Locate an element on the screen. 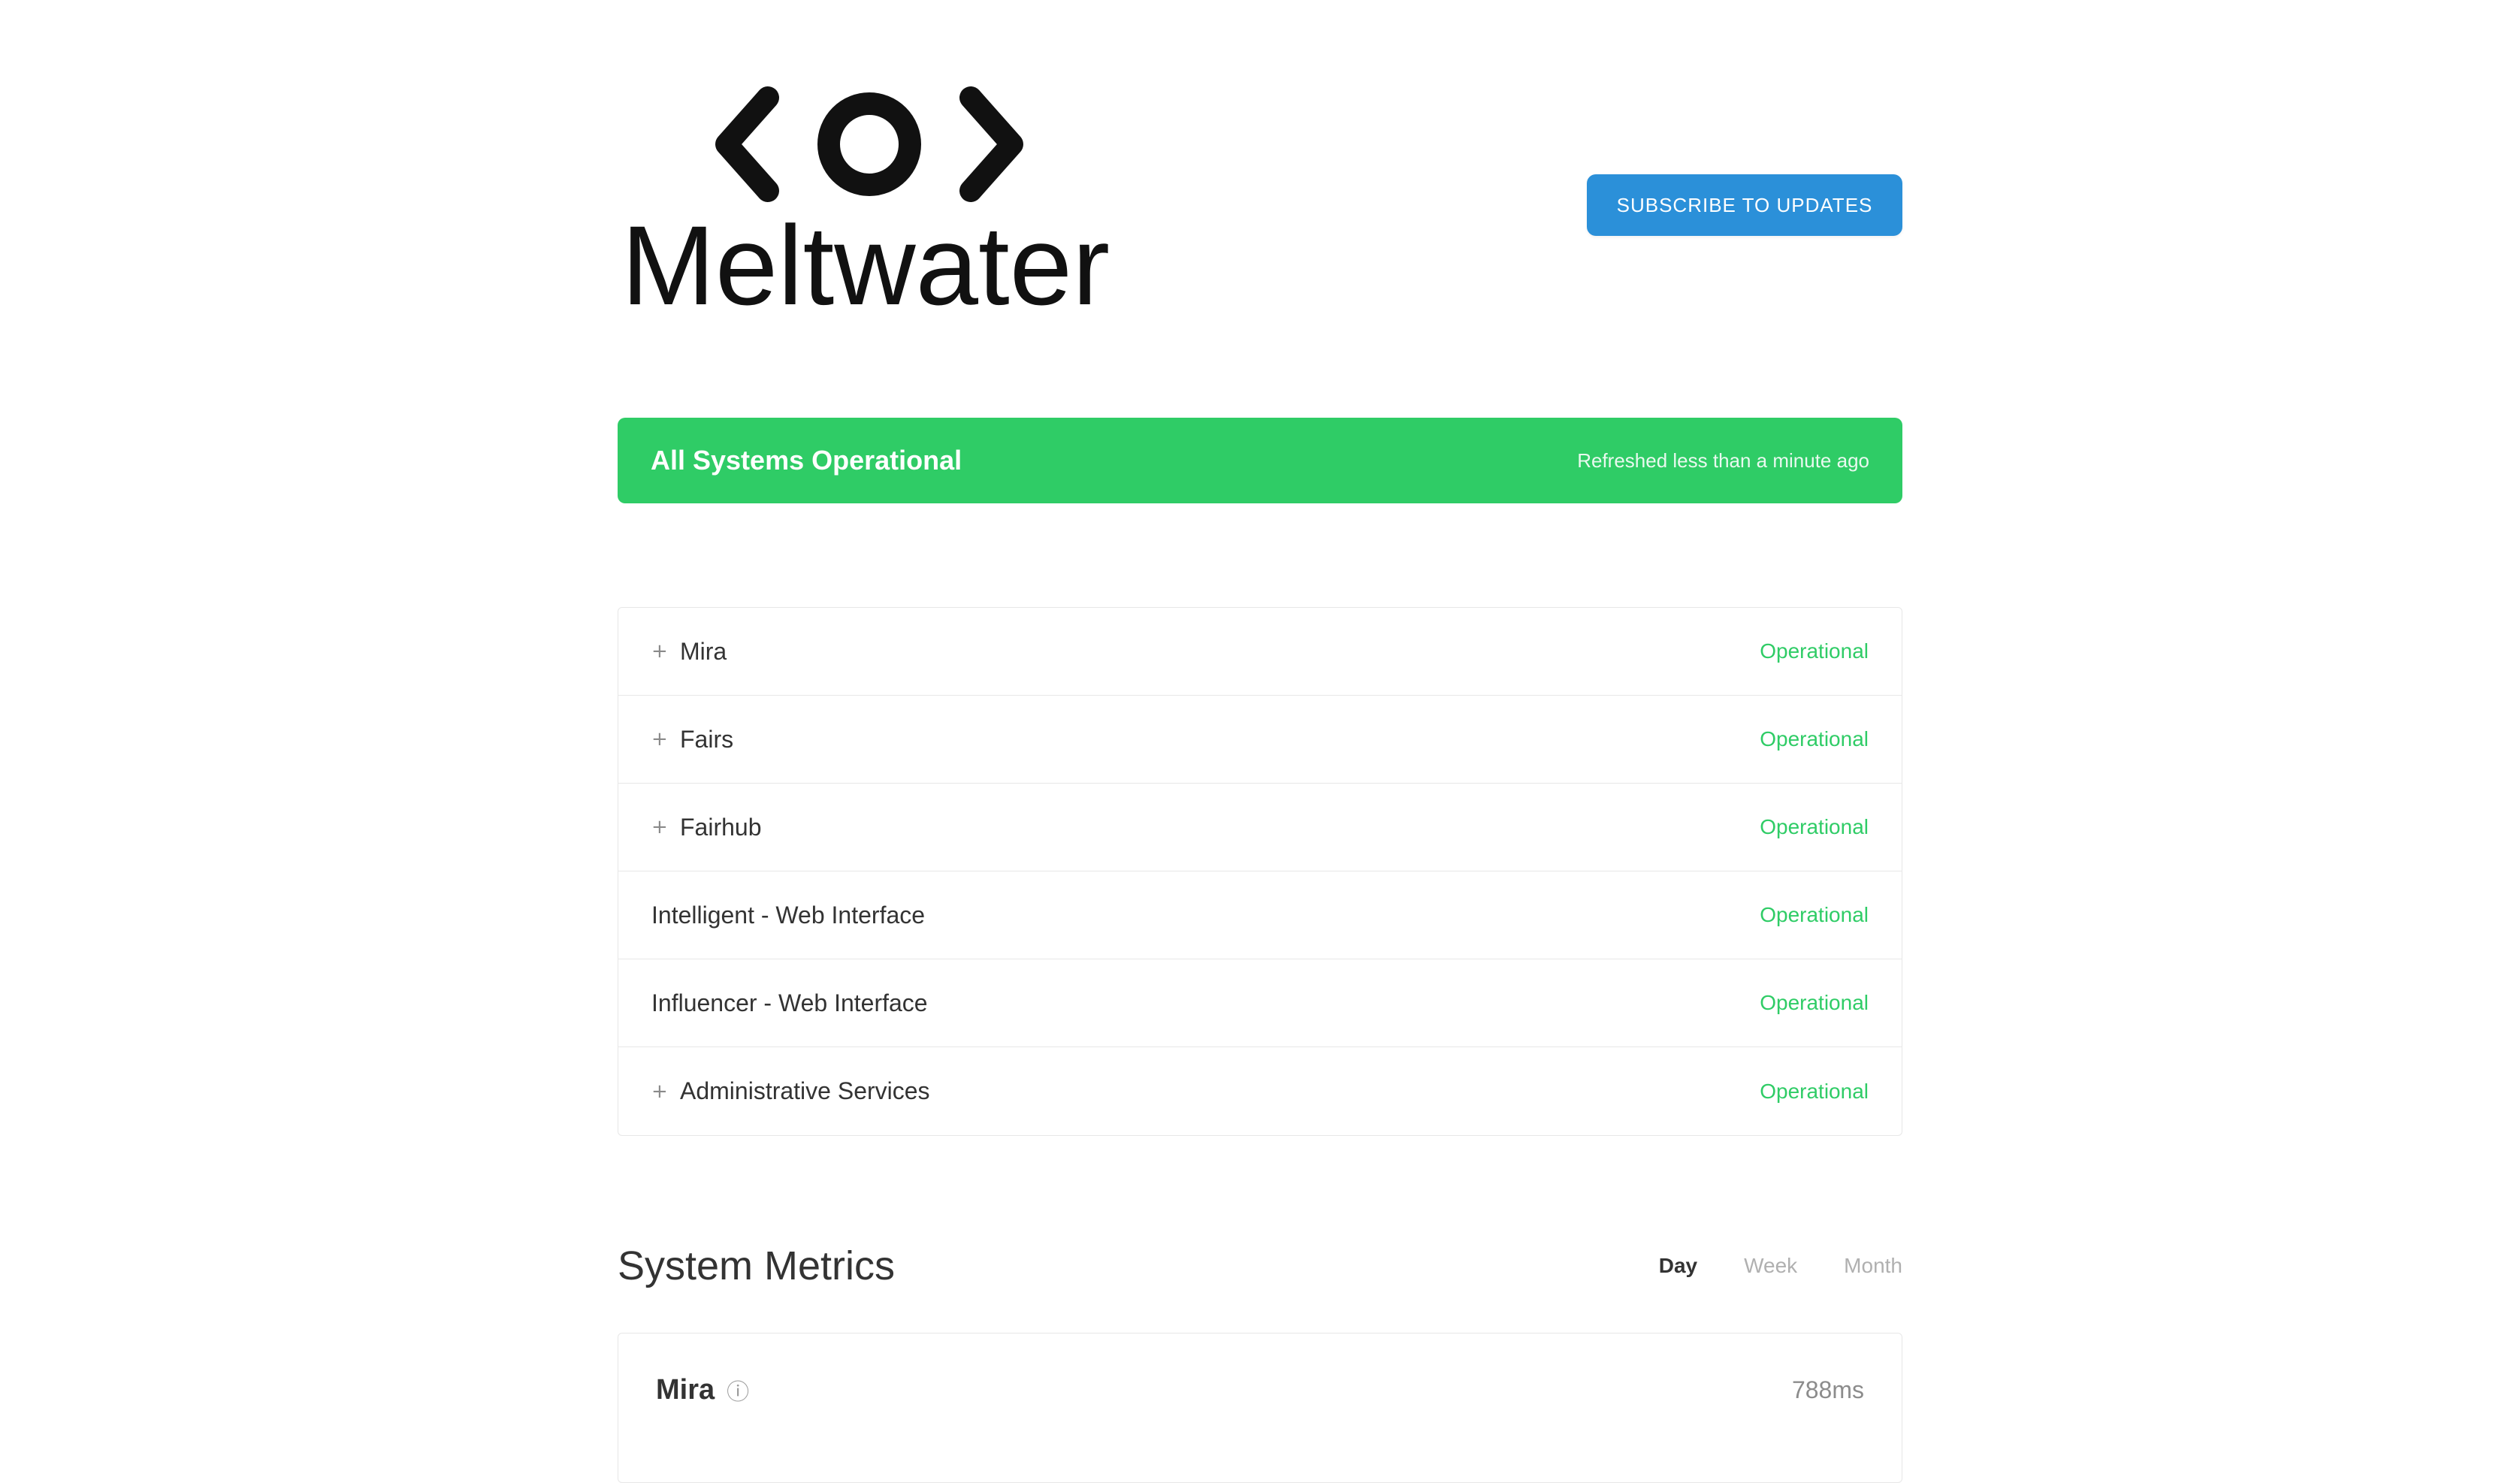 The width and height of the screenshot is (2520, 1483). component-name: Mira is located at coordinates (703, 651).